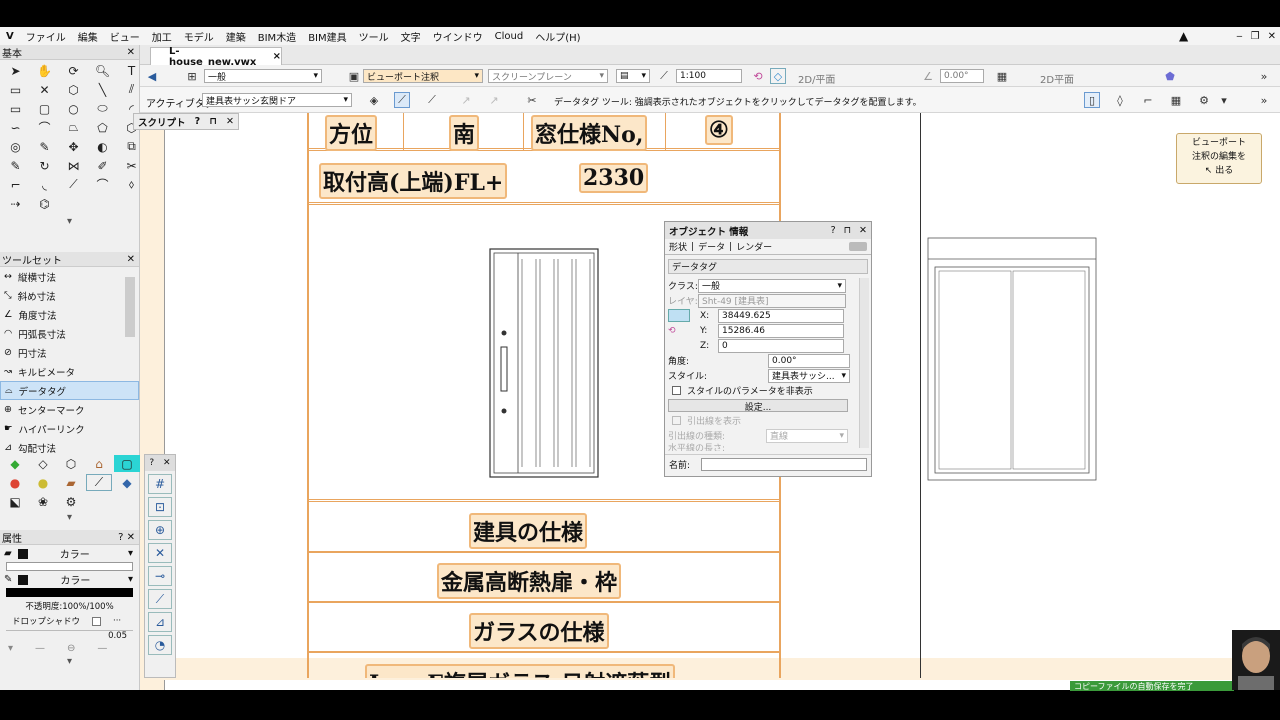 Image resolution: width=1280 pixels, height=720 pixels. Describe the element at coordinates (781, 315) in the screenshot. I see `x-field: 38449.625` at that location.